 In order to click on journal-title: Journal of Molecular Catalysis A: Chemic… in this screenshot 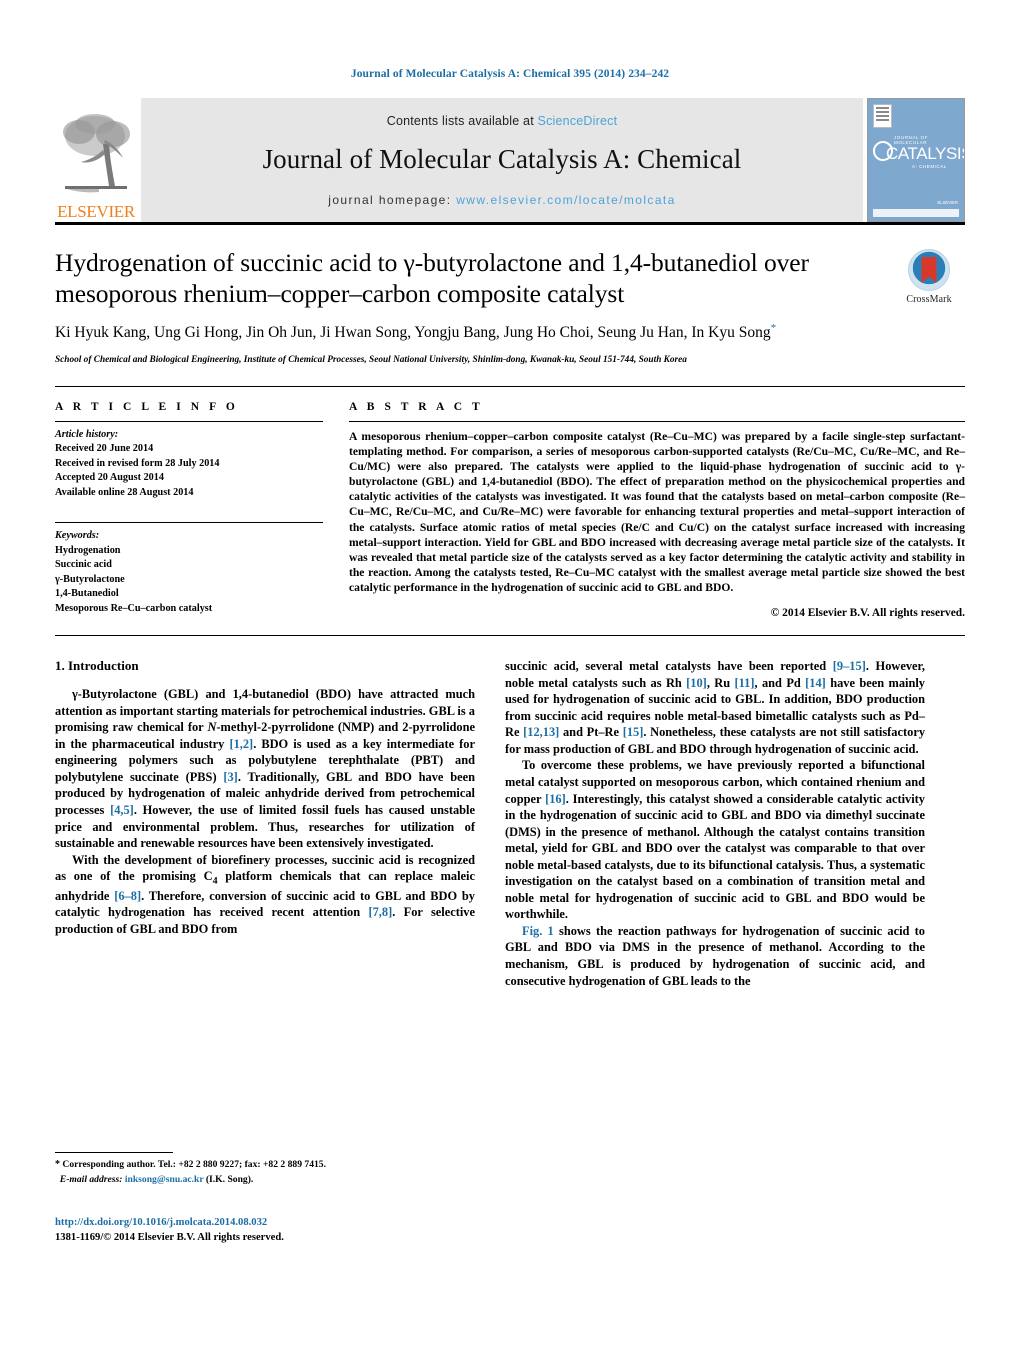, I will do `click(502, 158)`.